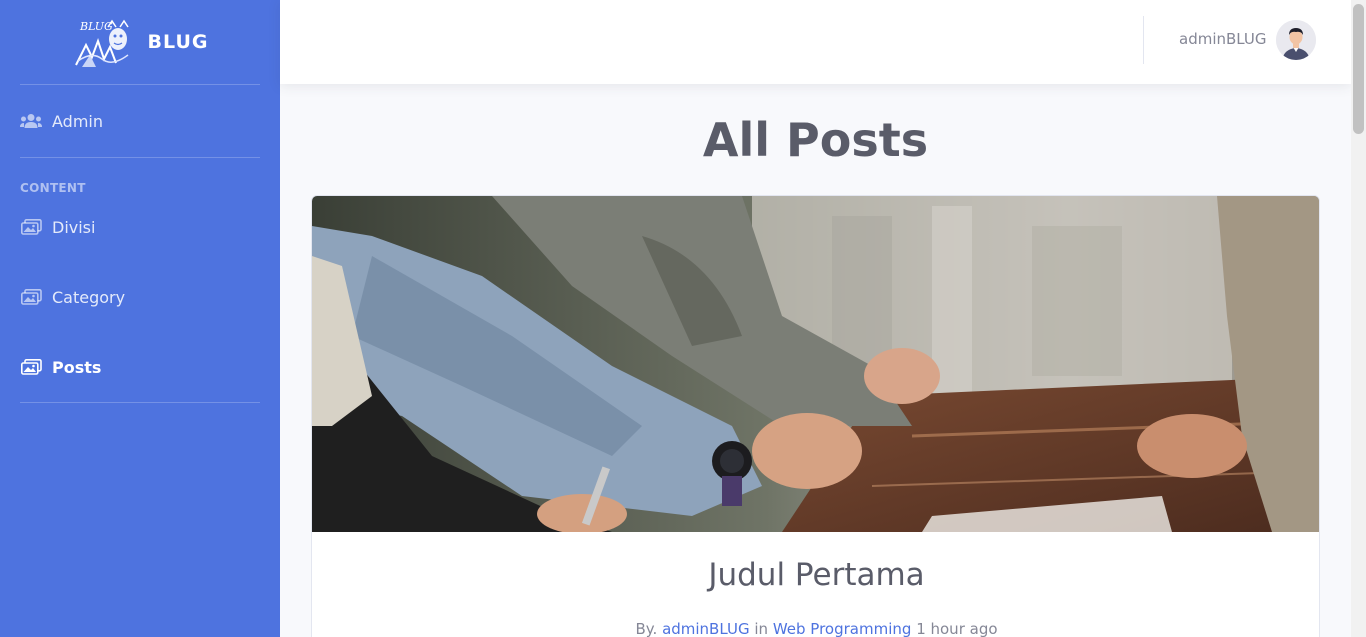 This screenshot has width=1366, height=637. I want to click on sidebar-item-label: Posts, so click(77, 367).